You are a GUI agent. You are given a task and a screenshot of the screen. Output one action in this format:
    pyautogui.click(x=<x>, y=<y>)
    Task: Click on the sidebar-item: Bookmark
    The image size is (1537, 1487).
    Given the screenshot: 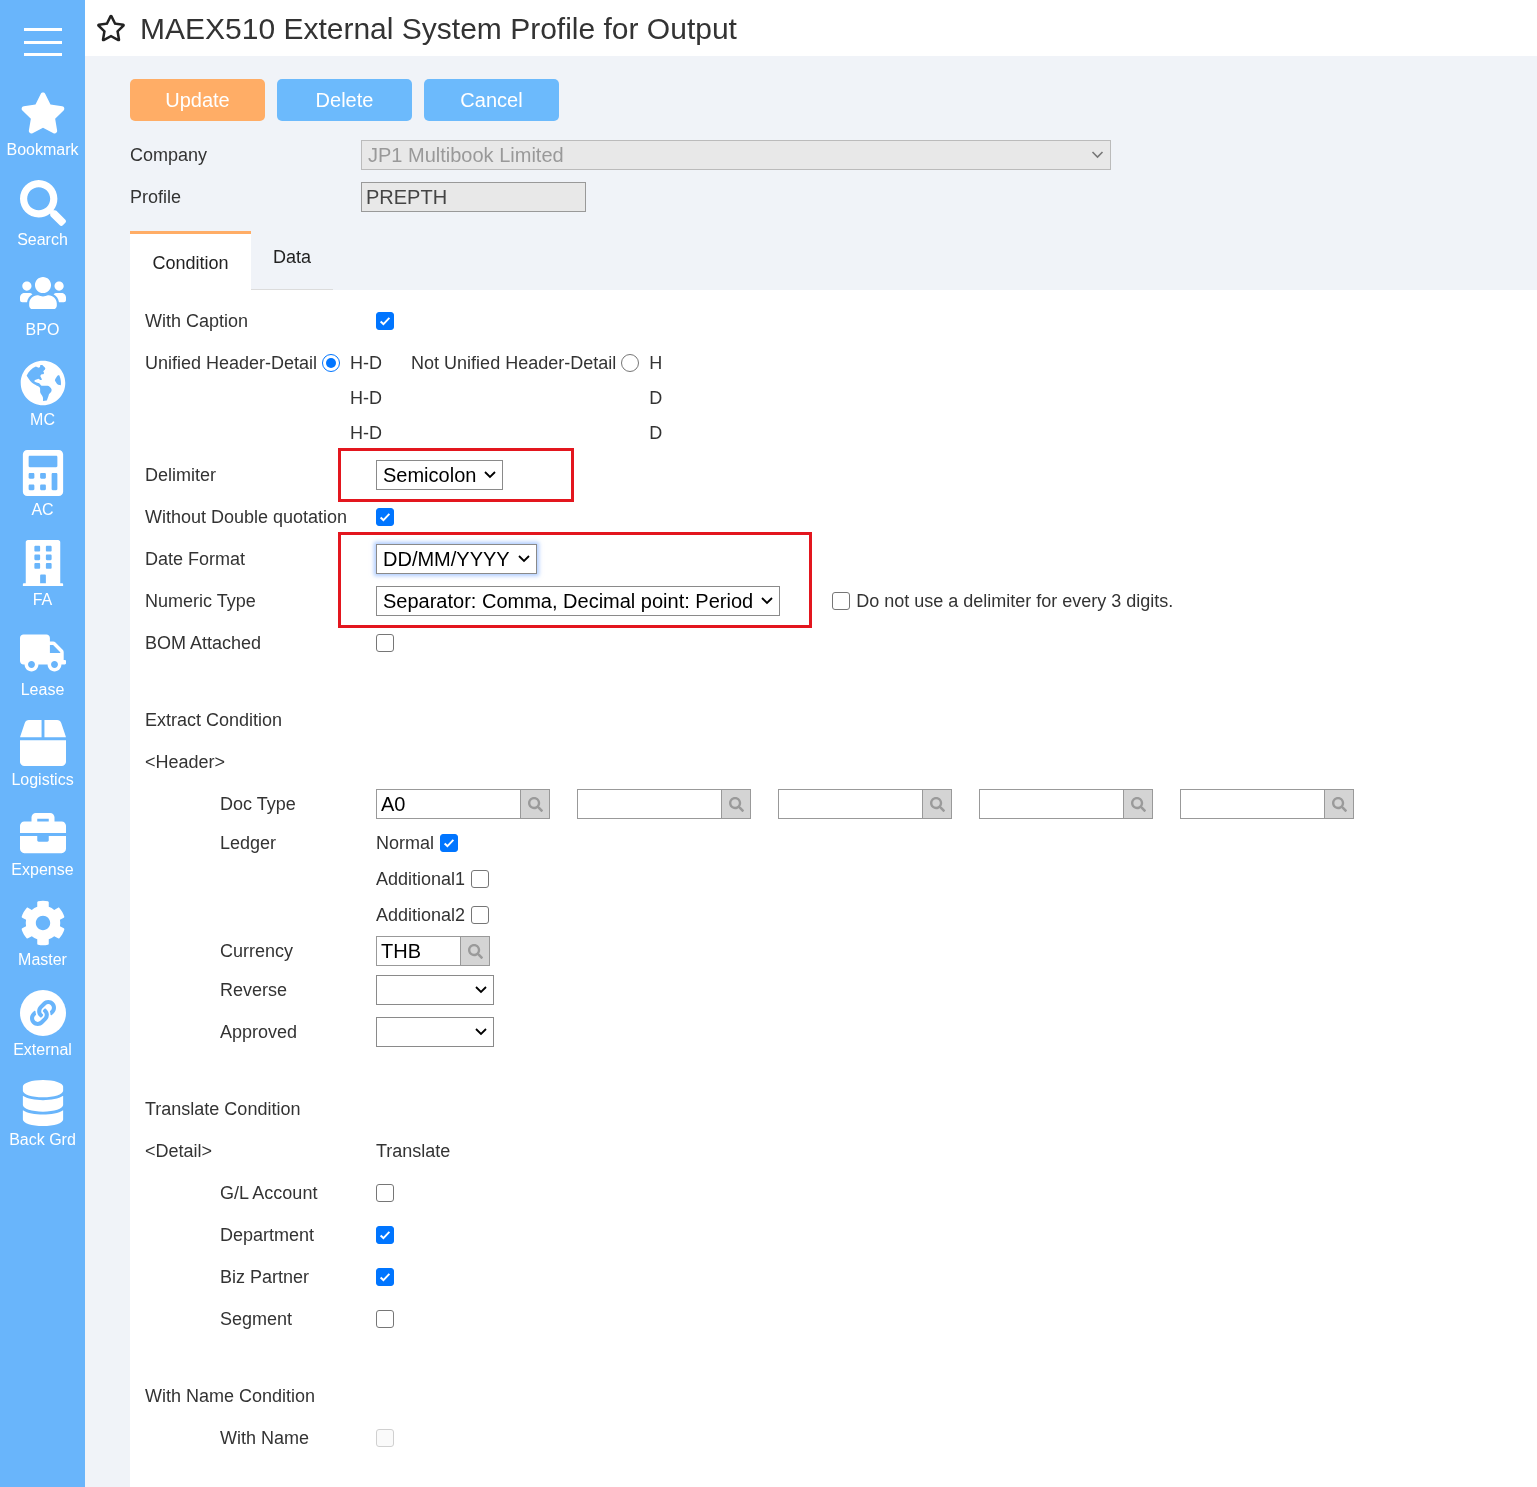 What is the action you would take?
    pyautogui.click(x=42, y=126)
    